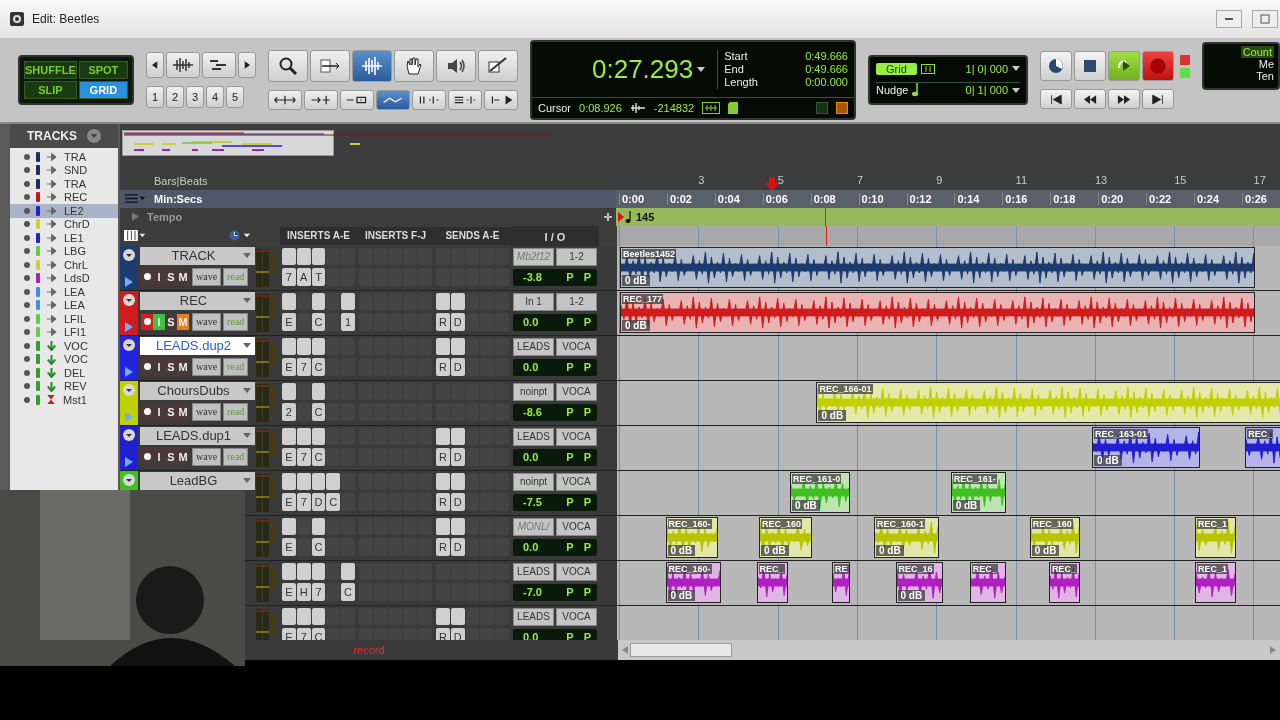 Image resolution: width=1280 pixels, height=720 pixels. I want to click on track-list-item: ChrL, so click(64, 265).